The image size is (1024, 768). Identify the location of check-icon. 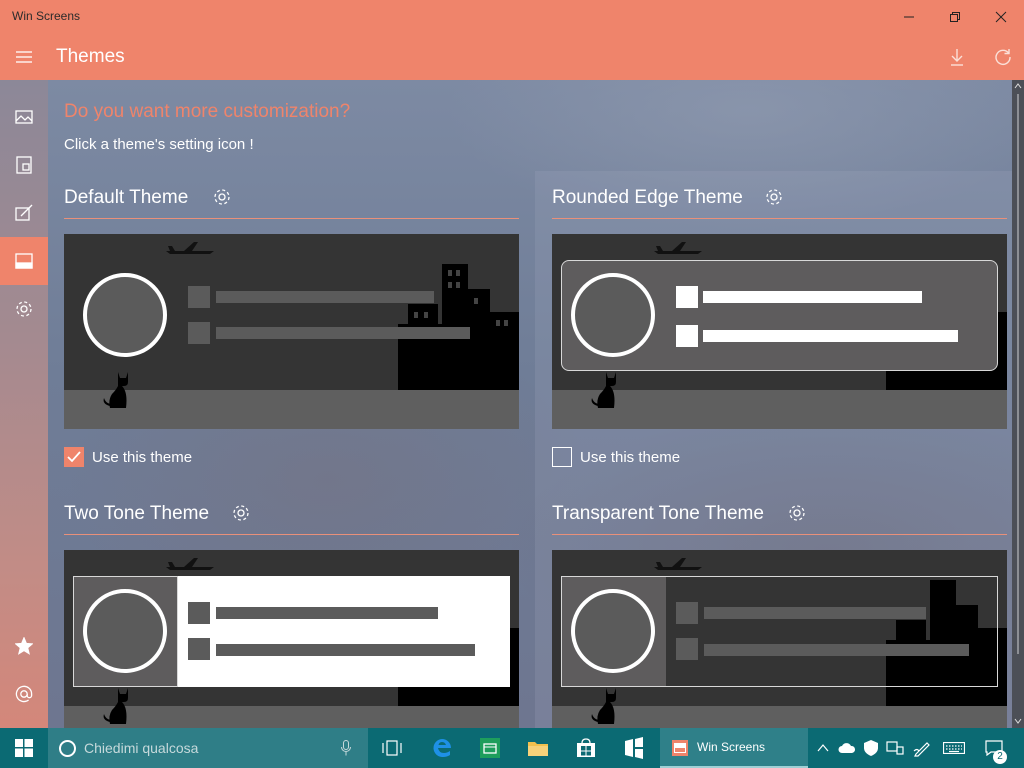
(74, 457).